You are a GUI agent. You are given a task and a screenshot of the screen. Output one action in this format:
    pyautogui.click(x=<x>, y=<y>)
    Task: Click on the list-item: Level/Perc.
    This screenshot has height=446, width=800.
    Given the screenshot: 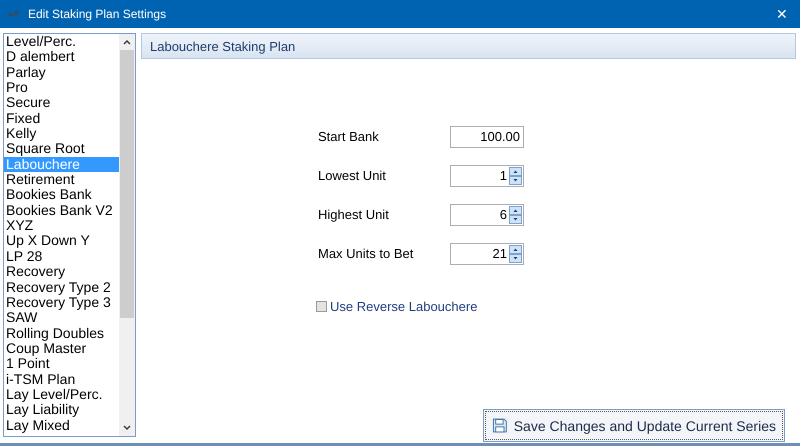 What is the action you would take?
    pyautogui.click(x=61, y=42)
    